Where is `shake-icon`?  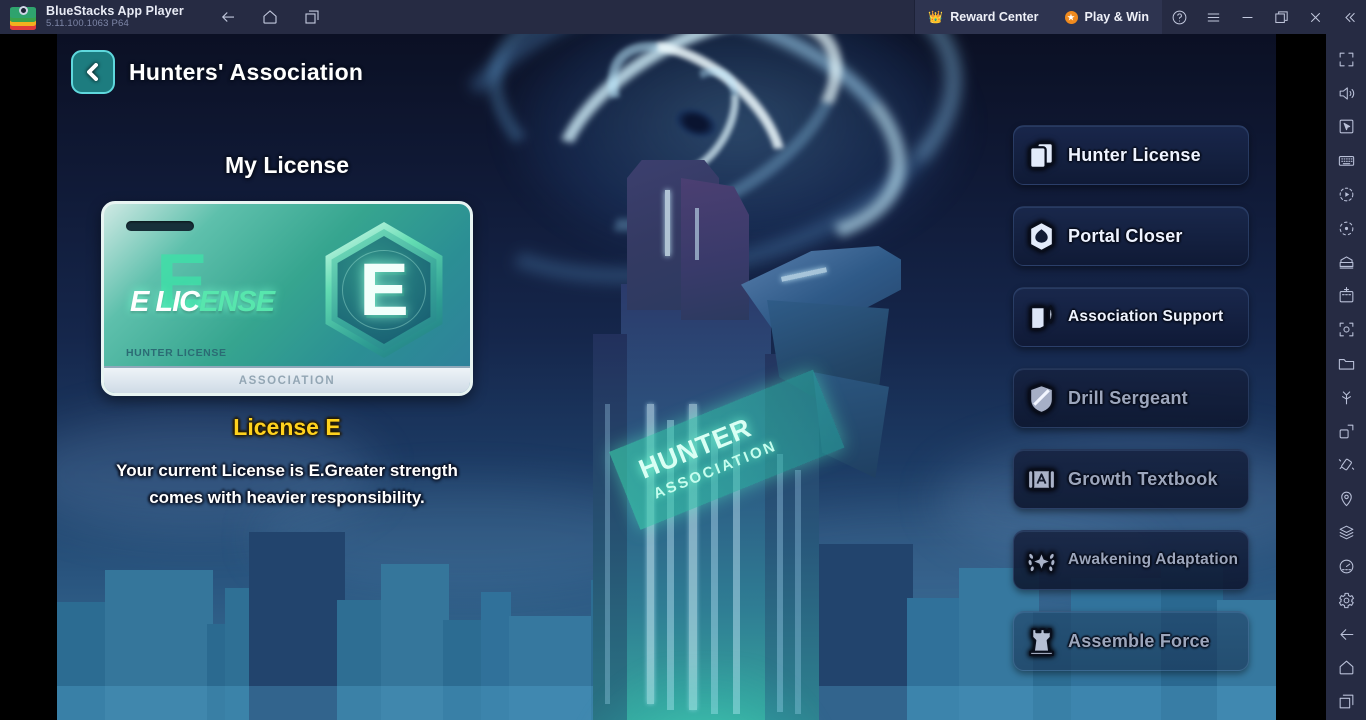
shake-icon is located at coordinates (1346, 465).